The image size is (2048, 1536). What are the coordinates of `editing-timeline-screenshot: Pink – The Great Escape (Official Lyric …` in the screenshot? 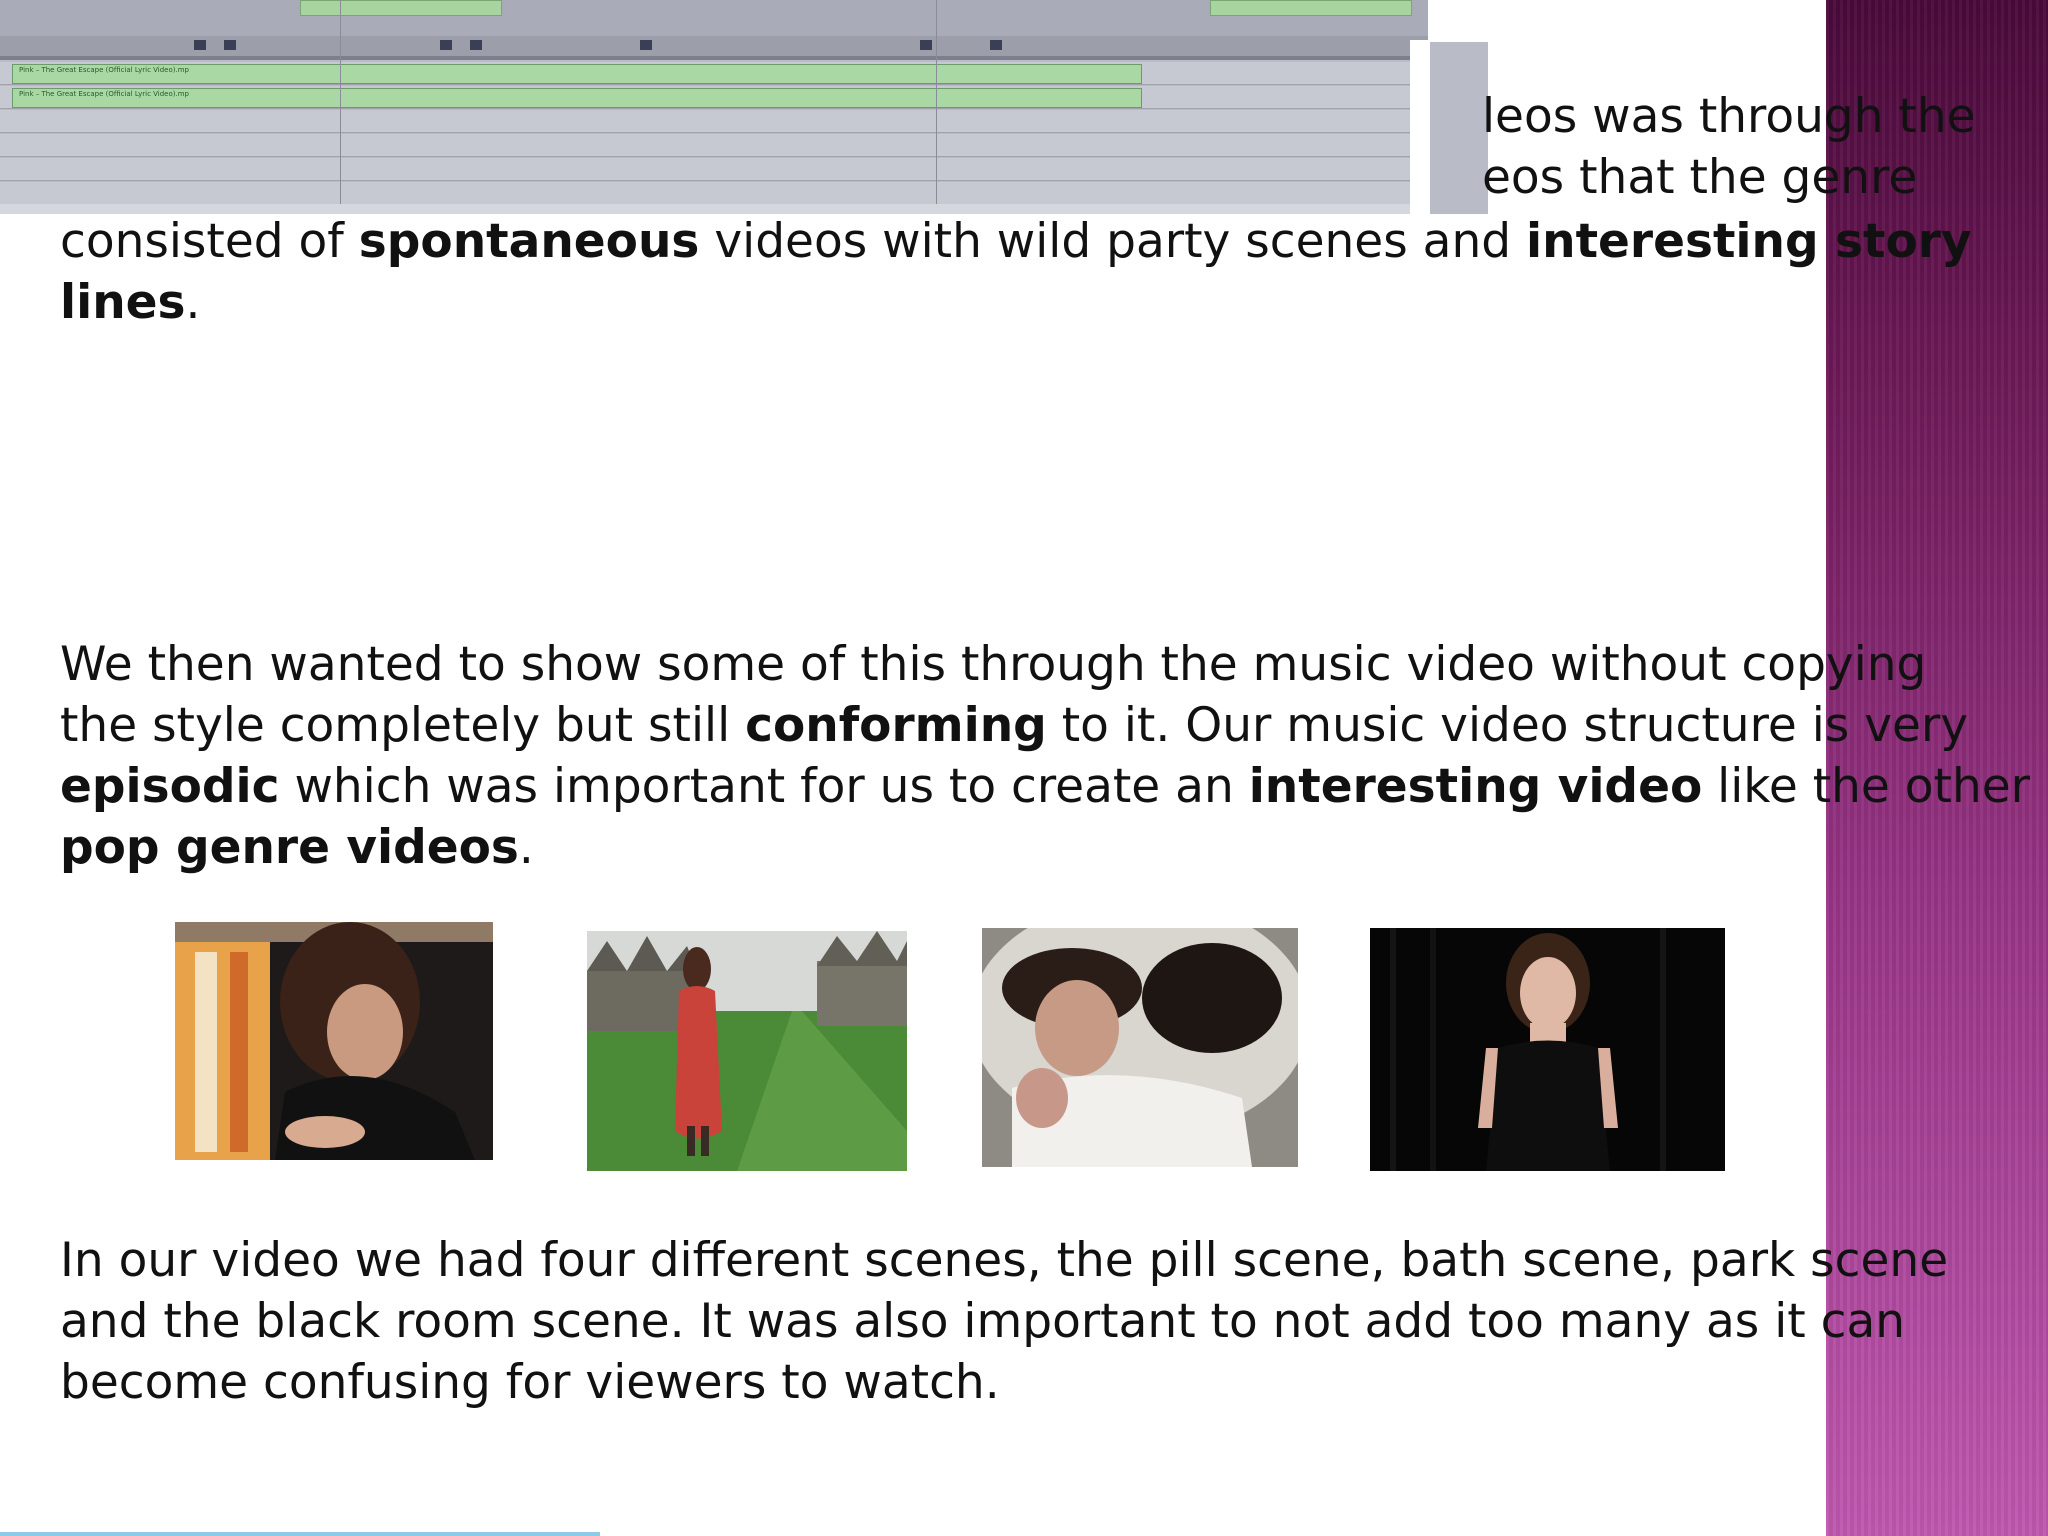 It's located at (744, 107).